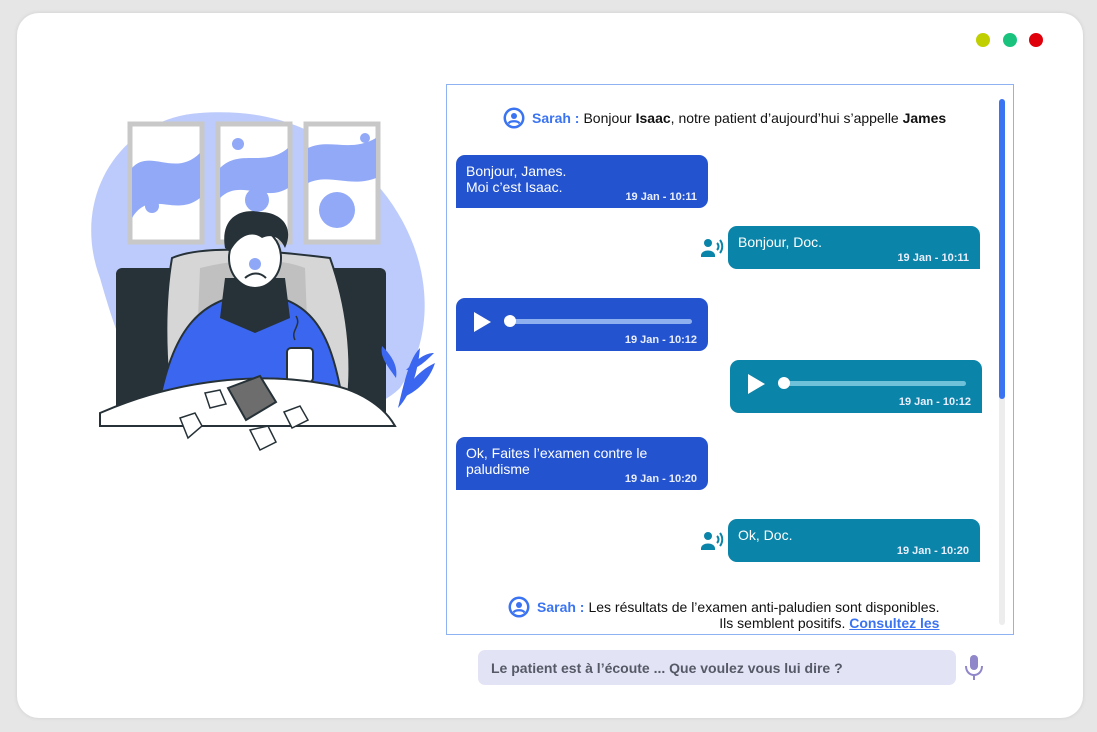 The width and height of the screenshot is (1097, 732). I want to click on patient-message: Ok, Doc. 19 Jan - 10:20, so click(854, 540).